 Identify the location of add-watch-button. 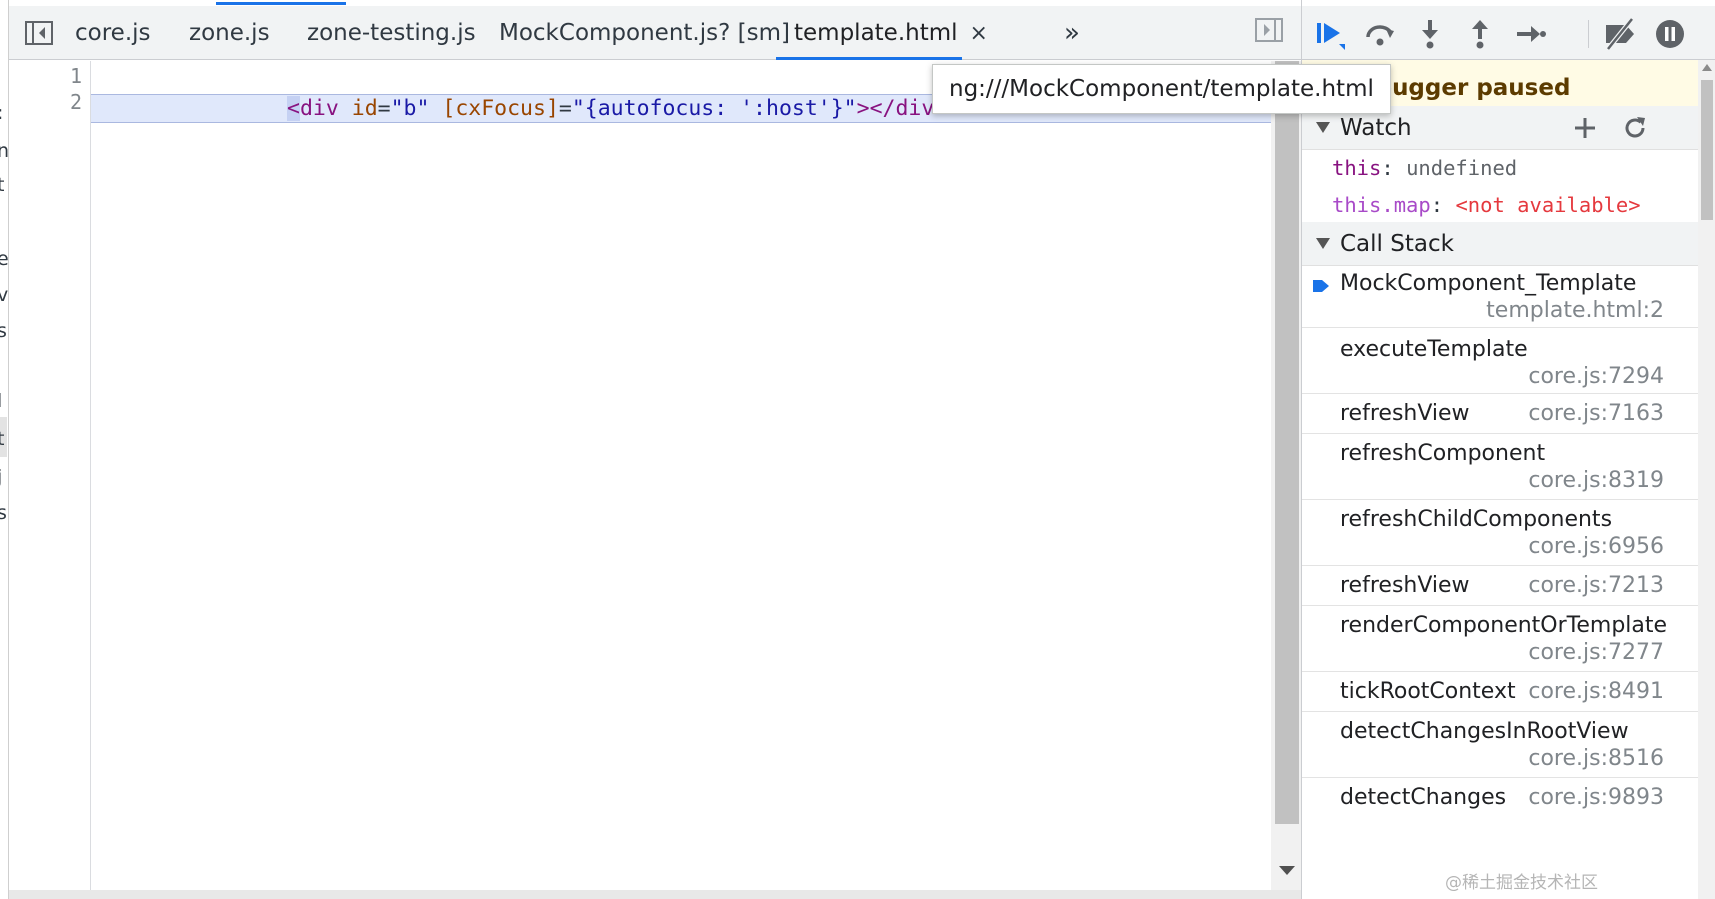
(1585, 128).